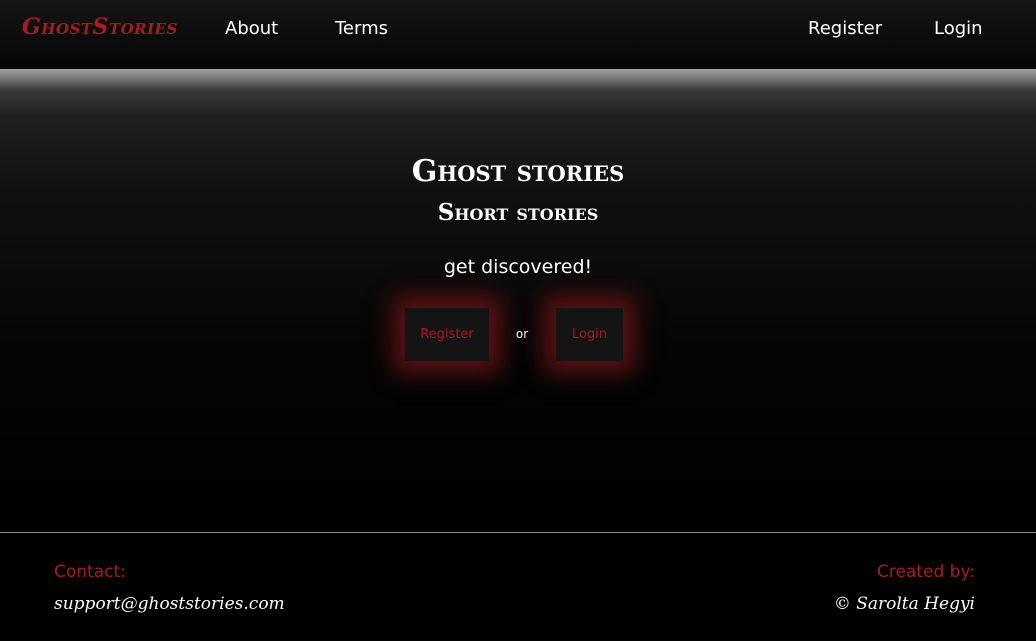 This screenshot has width=1036, height=641. What do you see at coordinates (100, 27) in the screenshot?
I see `brand-logo-link: GhostStories` at bounding box center [100, 27].